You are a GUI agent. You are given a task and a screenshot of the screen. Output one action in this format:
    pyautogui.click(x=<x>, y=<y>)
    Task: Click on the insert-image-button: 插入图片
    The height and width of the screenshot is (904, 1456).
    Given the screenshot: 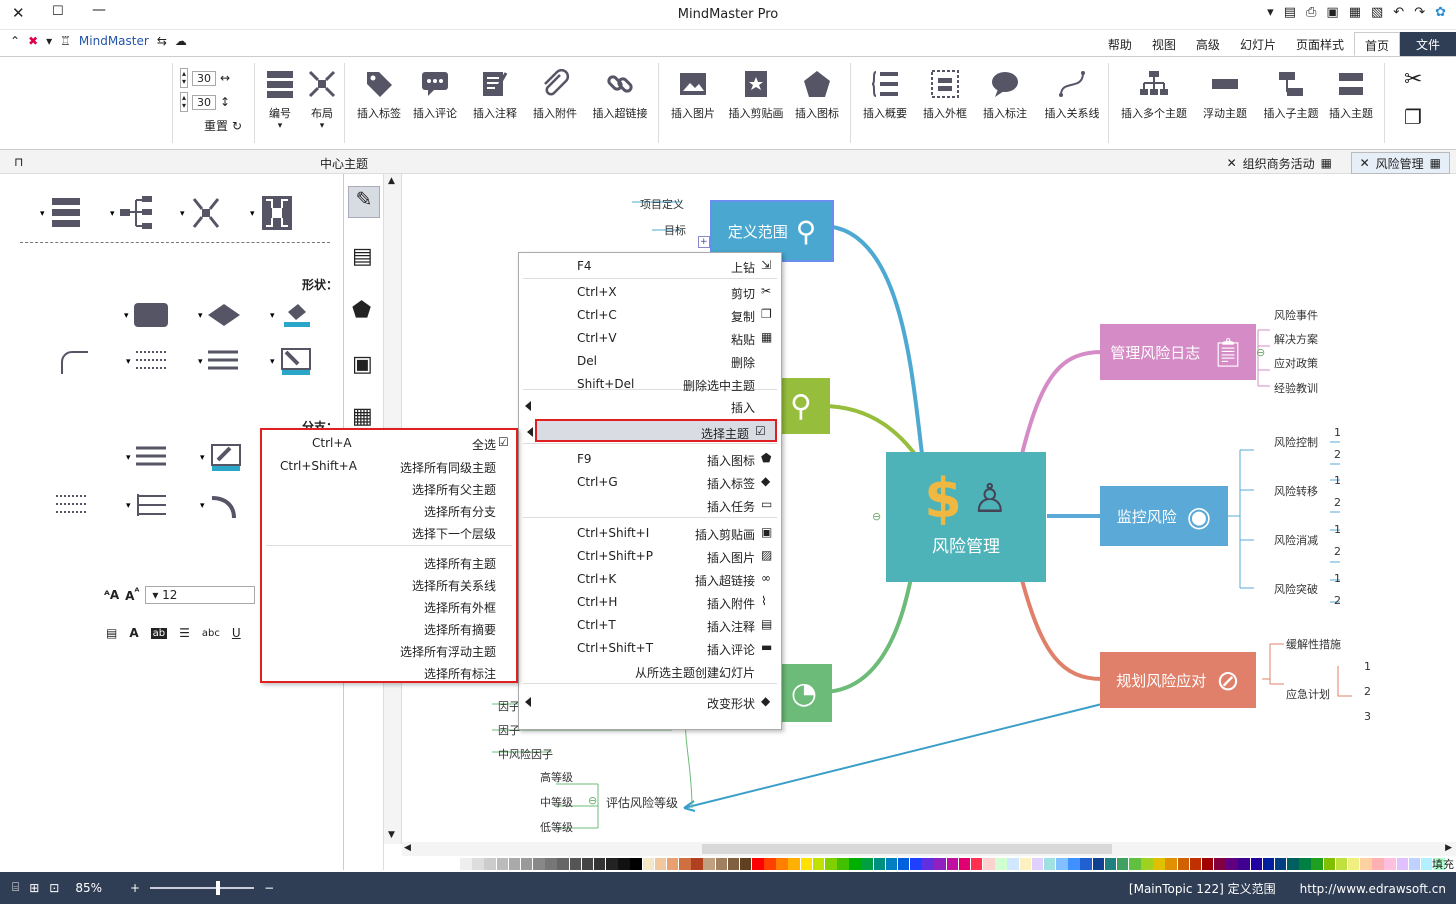 What is the action you would take?
    pyautogui.click(x=693, y=92)
    